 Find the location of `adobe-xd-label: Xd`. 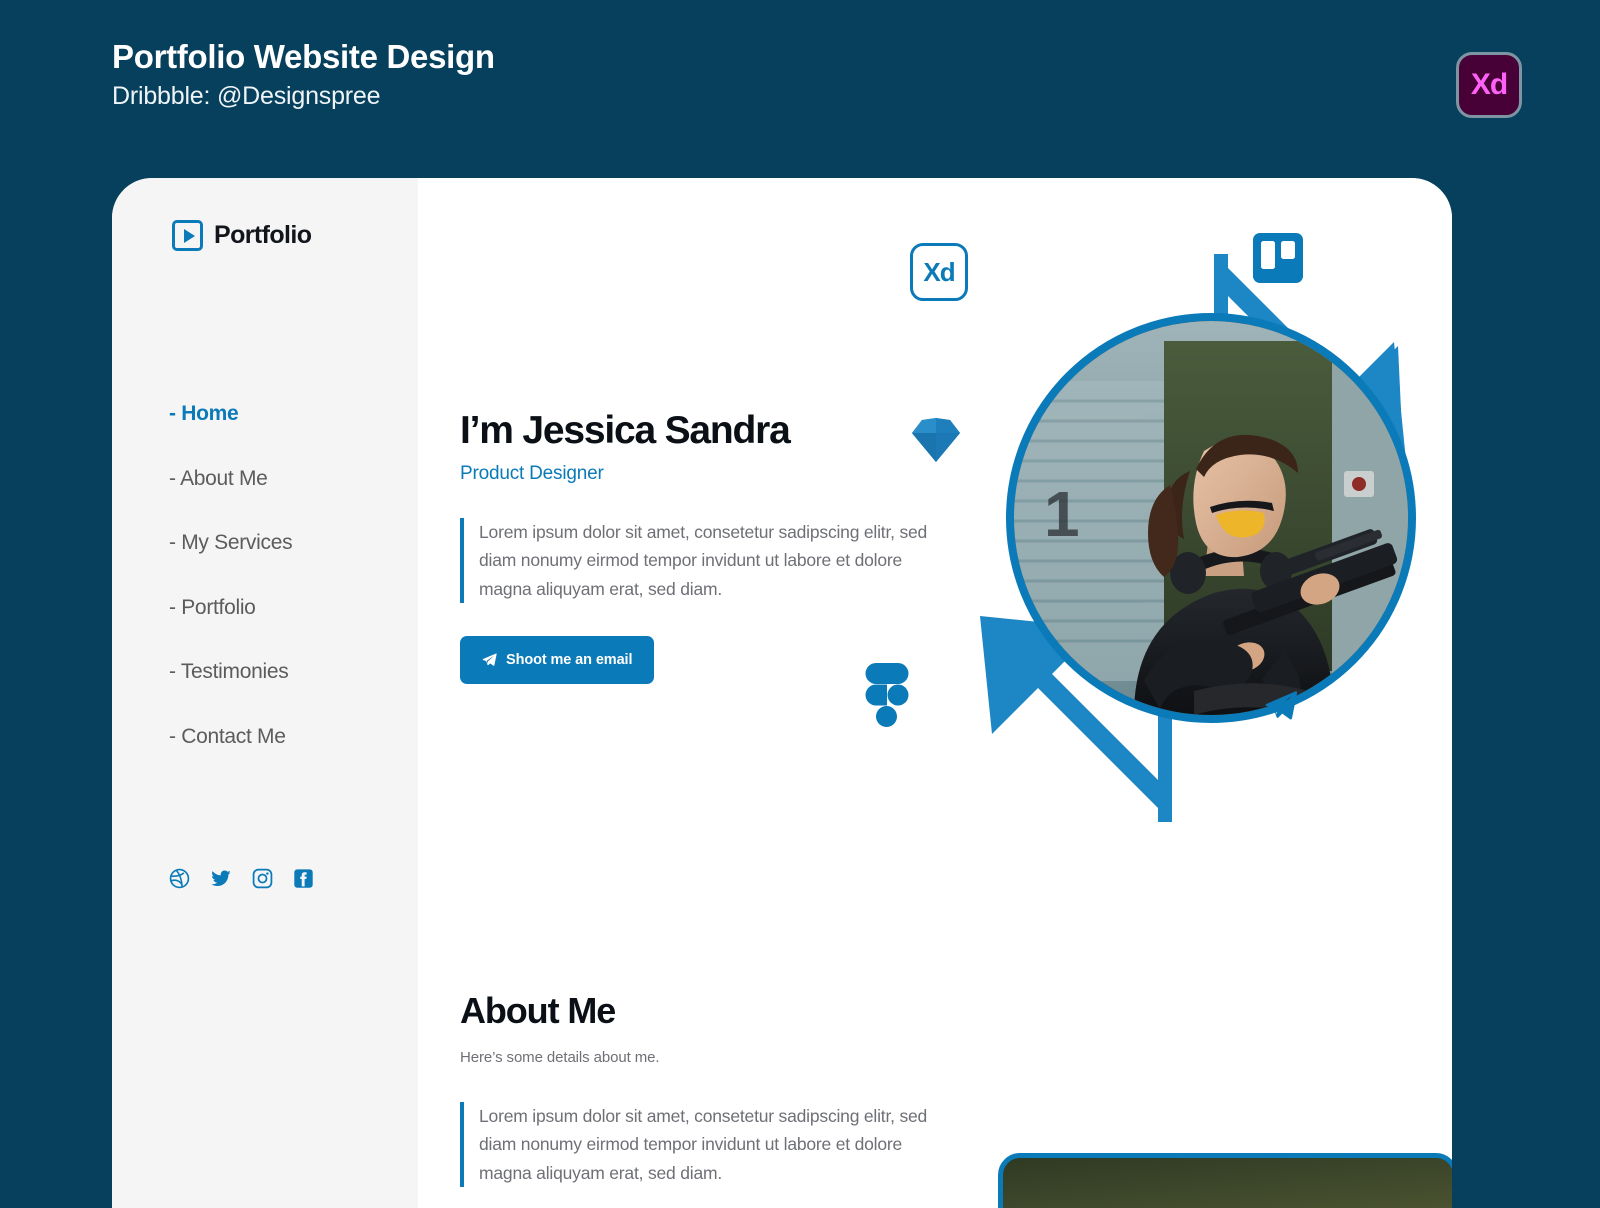

adobe-xd-label: Xd is located at coordinates (1489, 84).